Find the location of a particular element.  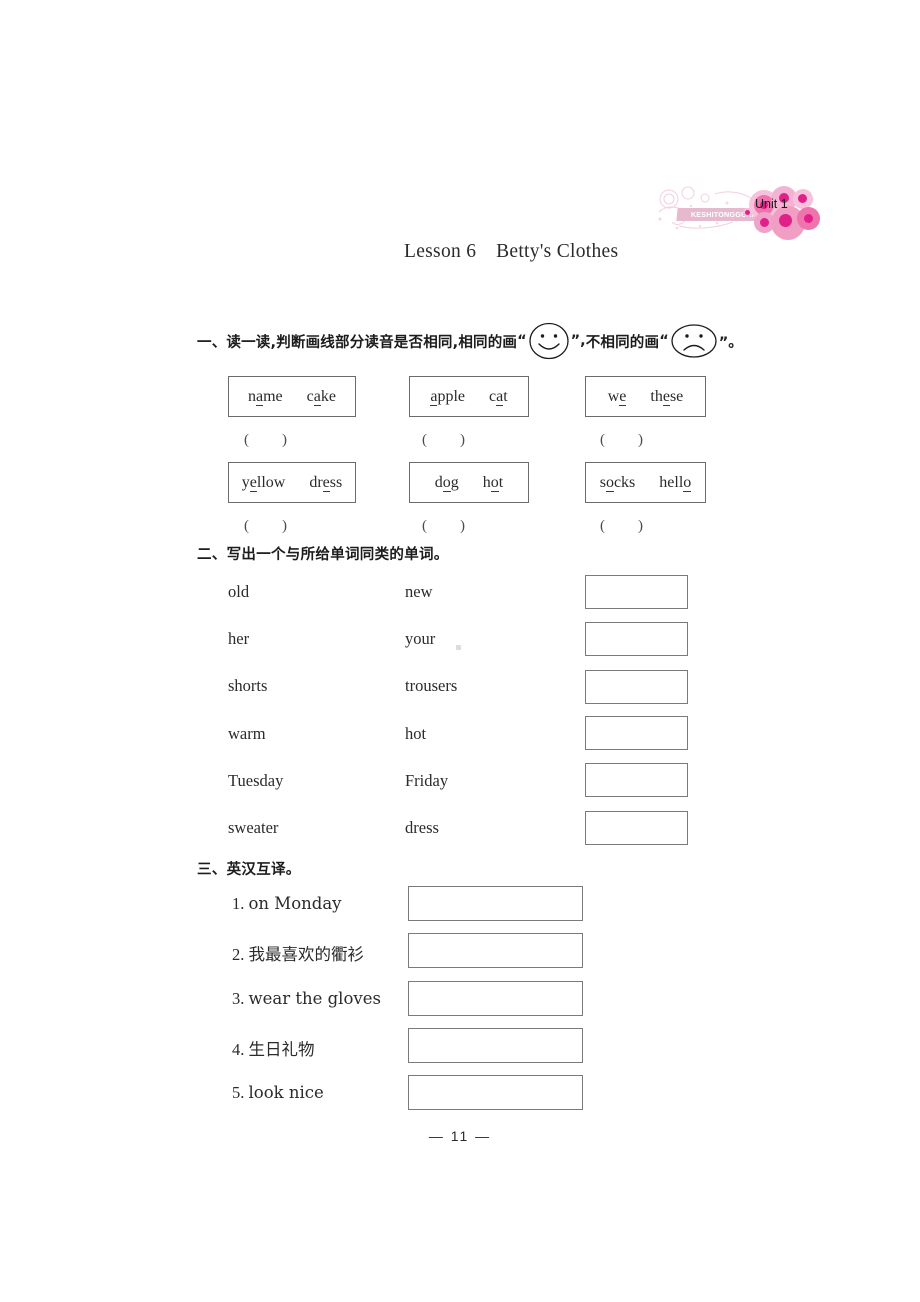

ex3-prompt: 4. 生日礼物 is located at coordinates (273, 1048).